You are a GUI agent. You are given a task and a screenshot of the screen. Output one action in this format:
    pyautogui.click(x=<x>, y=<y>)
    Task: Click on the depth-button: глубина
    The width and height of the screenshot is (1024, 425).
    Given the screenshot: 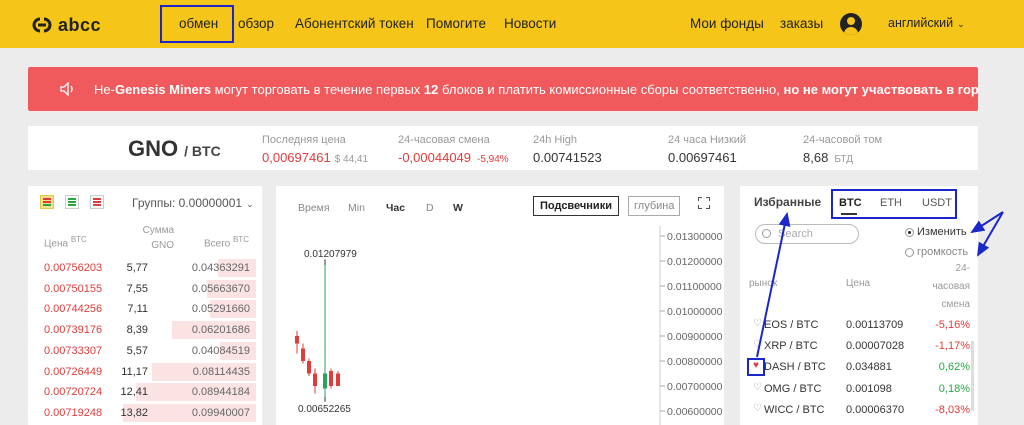 What is the action you would take?
    pyautogui.click(x=654, y=206)
    